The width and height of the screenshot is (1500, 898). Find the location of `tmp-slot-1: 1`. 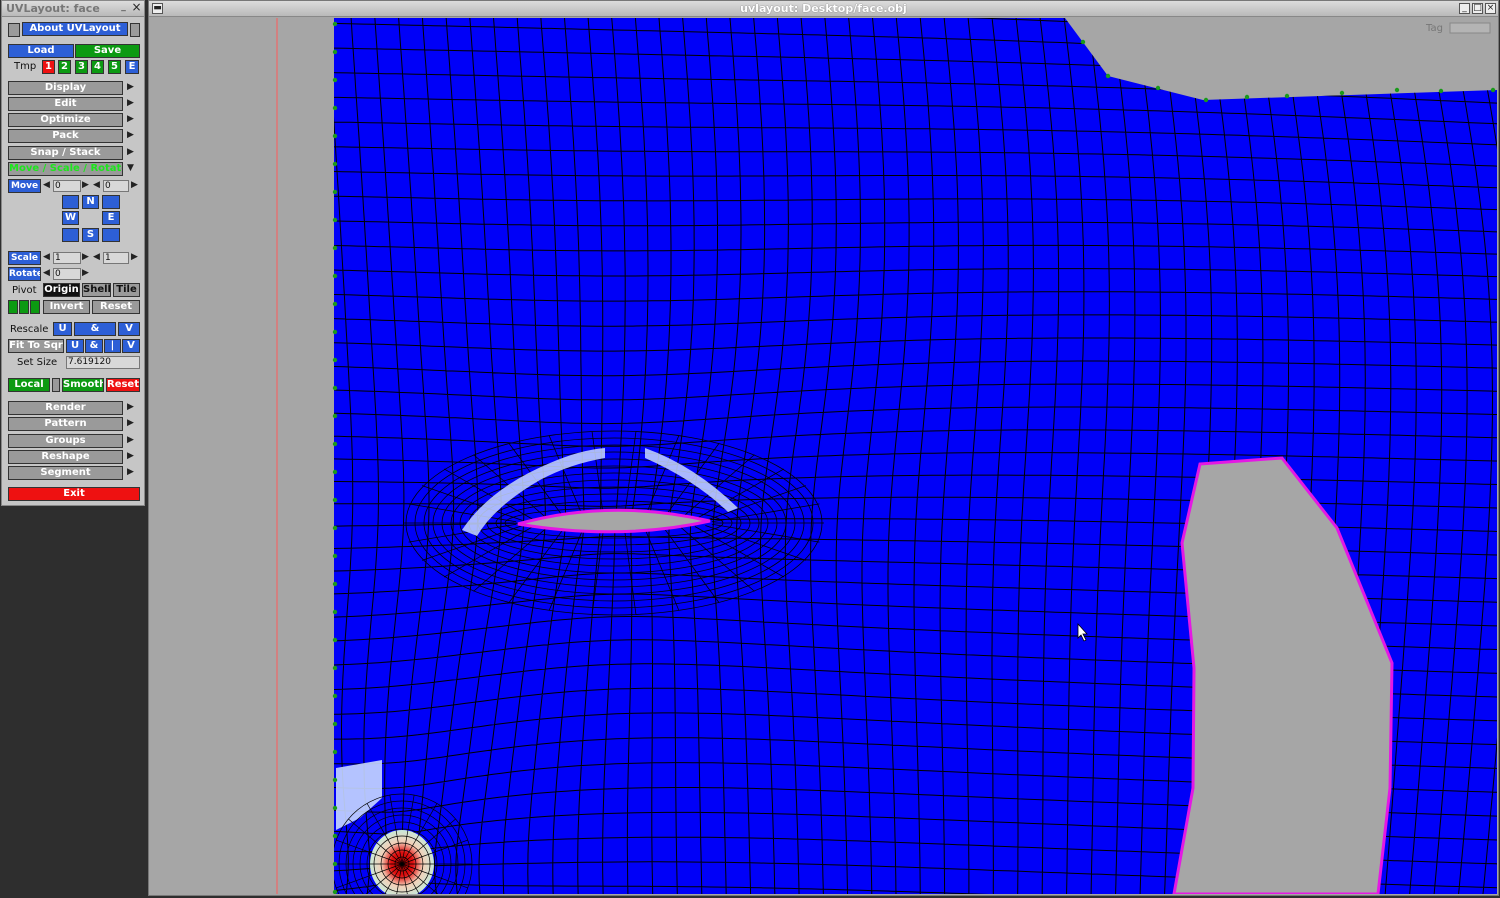

tmp-slot-1: 1 is located at coordinates (48, 67).